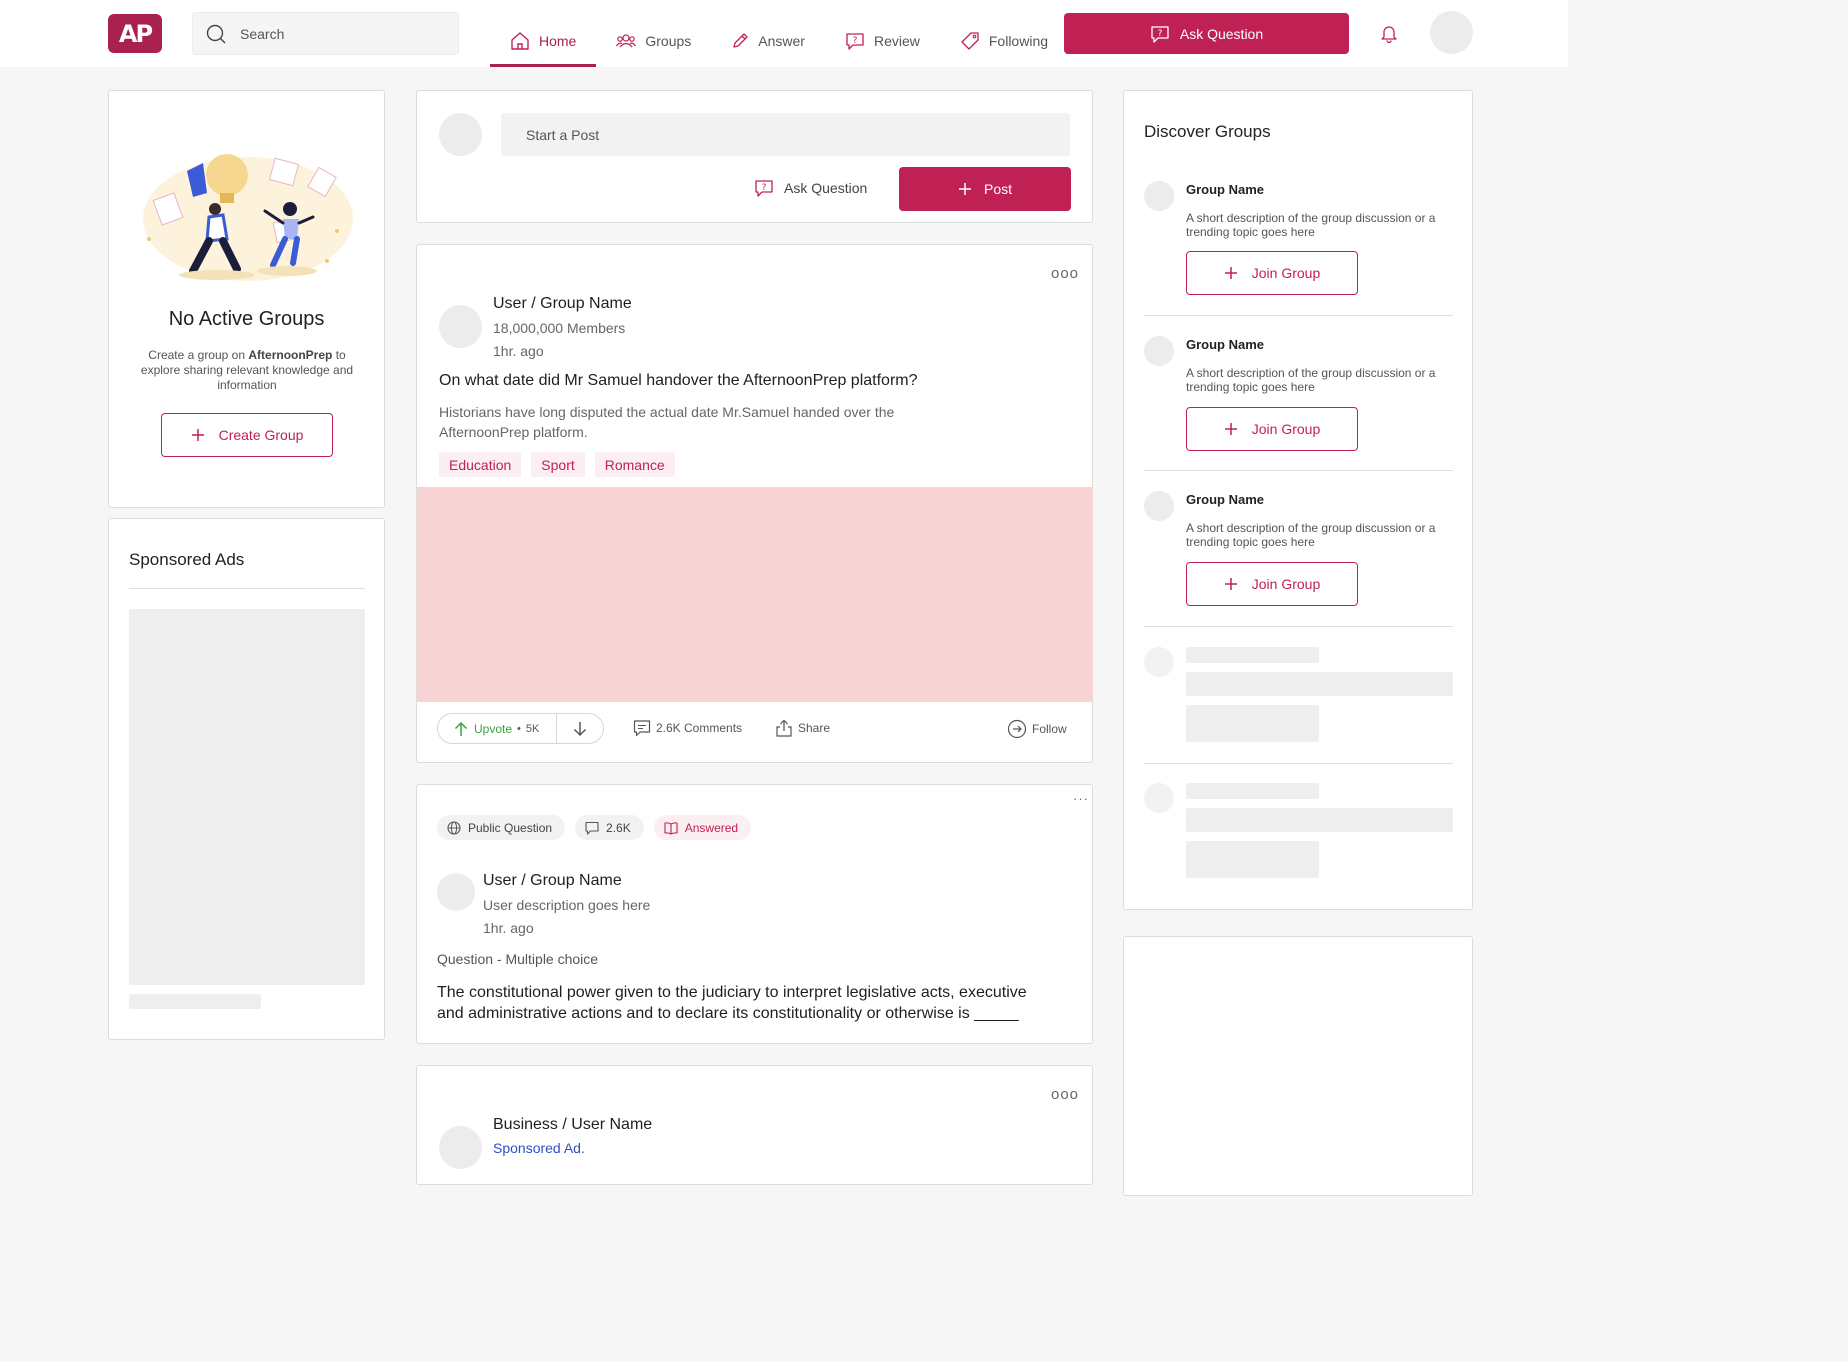 The width and height of the screenshot is (1848, 1362). Describe the element at coordinates (580, 729) in the screenshot. I see `downvote-button` at that location.